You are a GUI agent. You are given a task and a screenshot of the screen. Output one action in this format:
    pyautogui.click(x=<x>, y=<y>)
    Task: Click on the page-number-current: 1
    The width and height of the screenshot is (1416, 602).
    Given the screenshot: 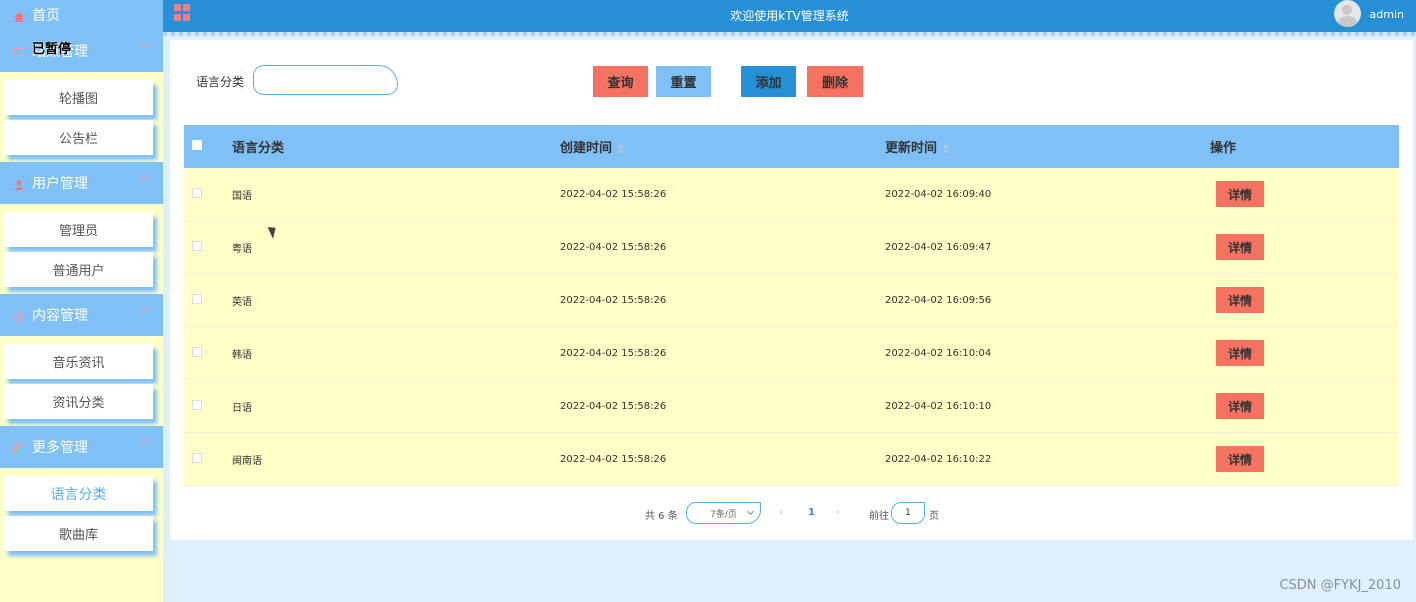 What is the action you would take?
    pyautogui.click(x=811, y=512)
    